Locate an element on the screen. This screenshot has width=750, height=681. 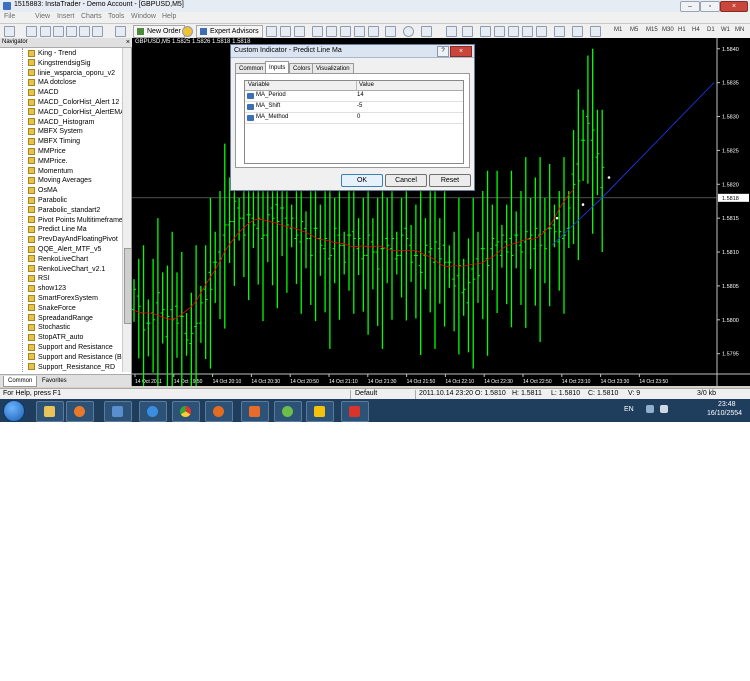
column-variable: Variable is located at coordinates (259, 85).